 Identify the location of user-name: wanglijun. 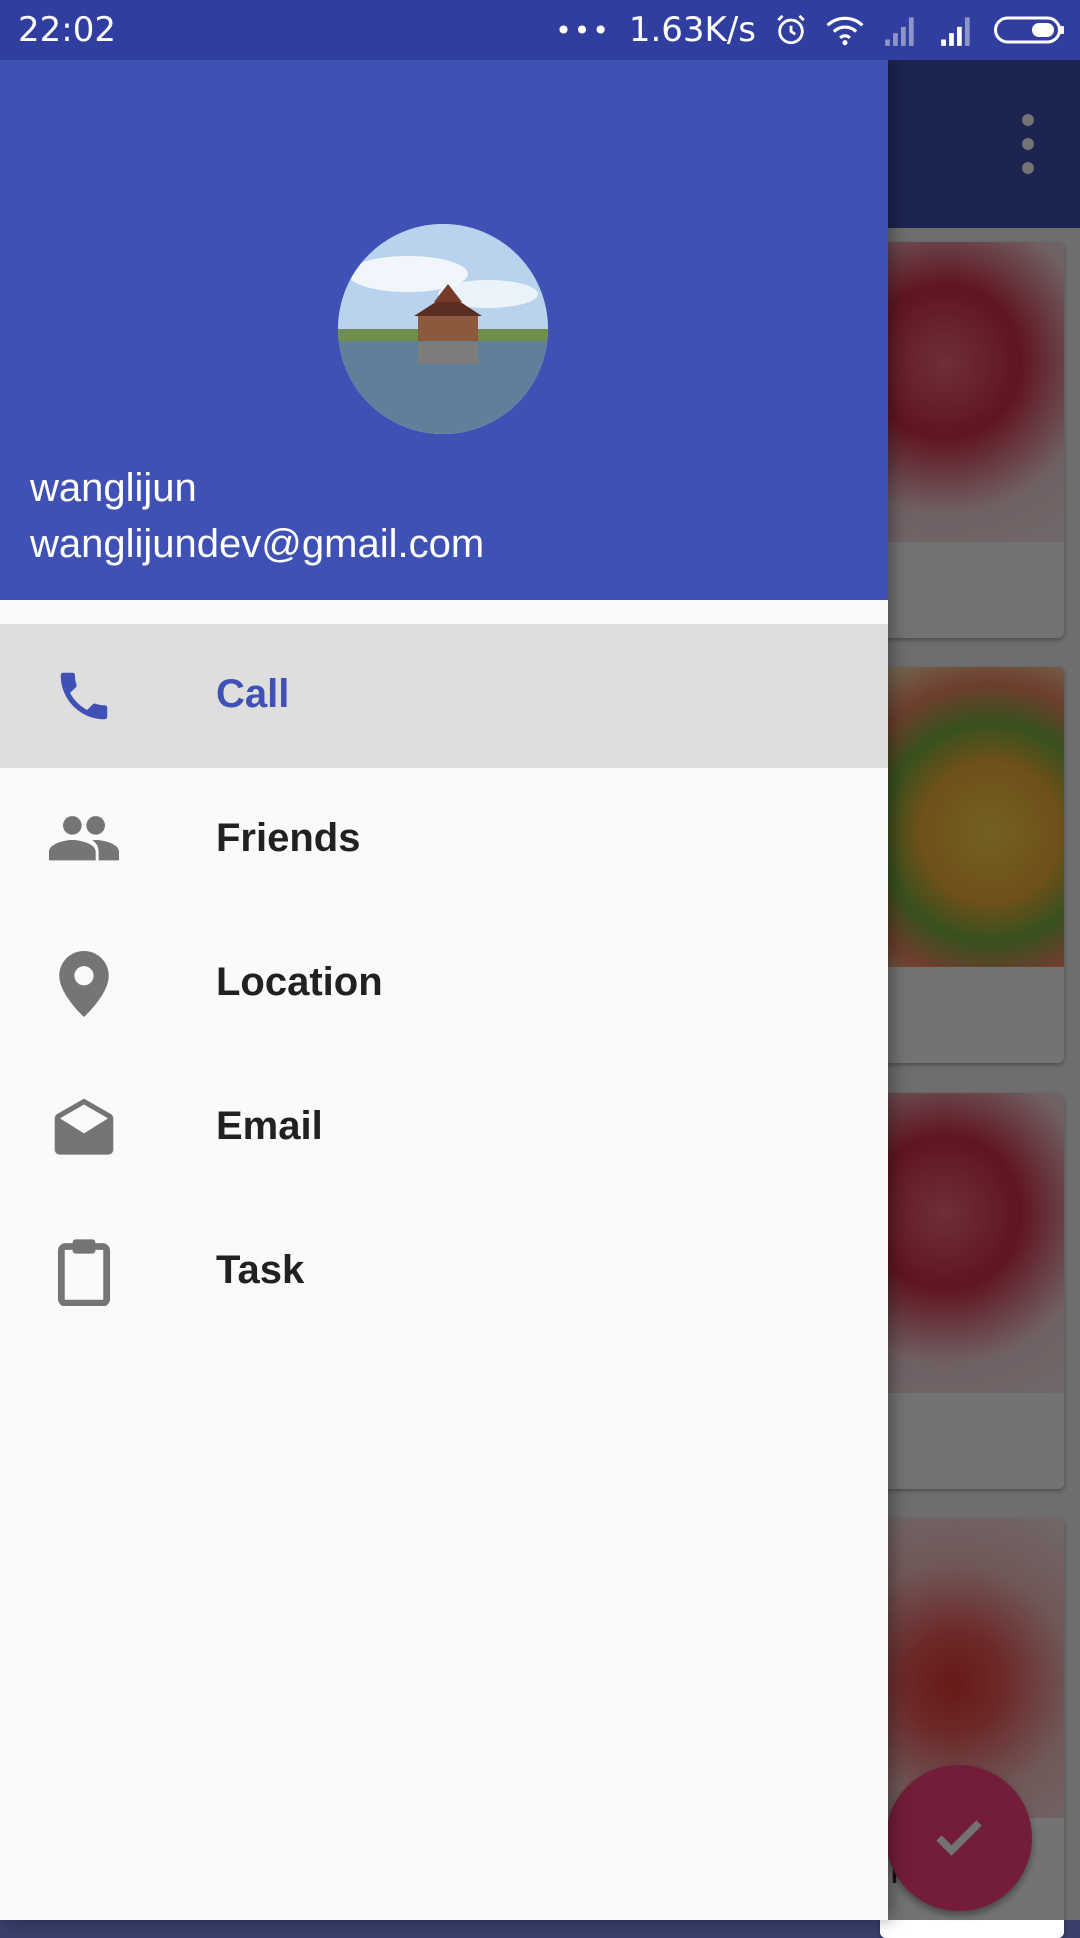
(113, 488).